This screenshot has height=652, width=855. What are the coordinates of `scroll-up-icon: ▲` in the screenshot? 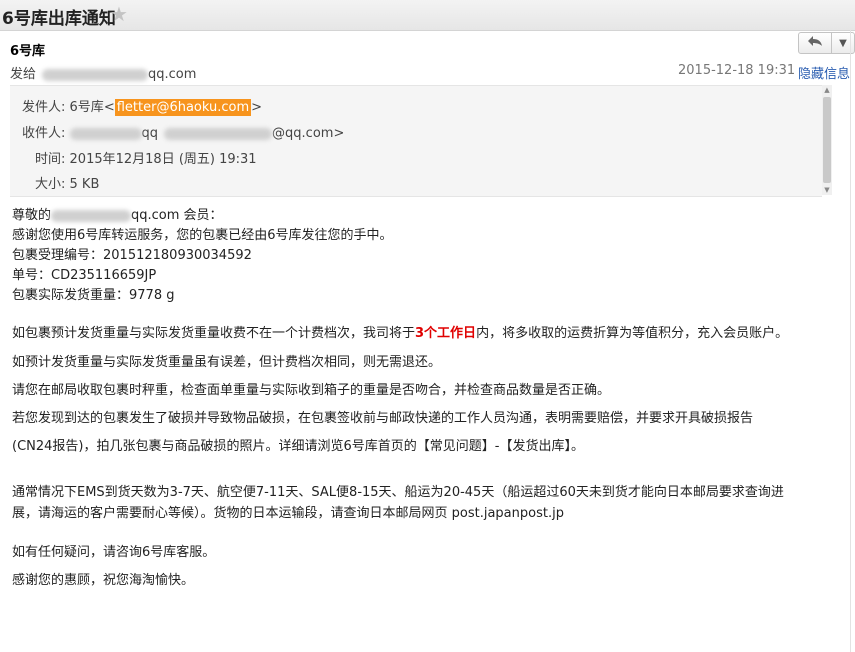 It's located at (827, 90).